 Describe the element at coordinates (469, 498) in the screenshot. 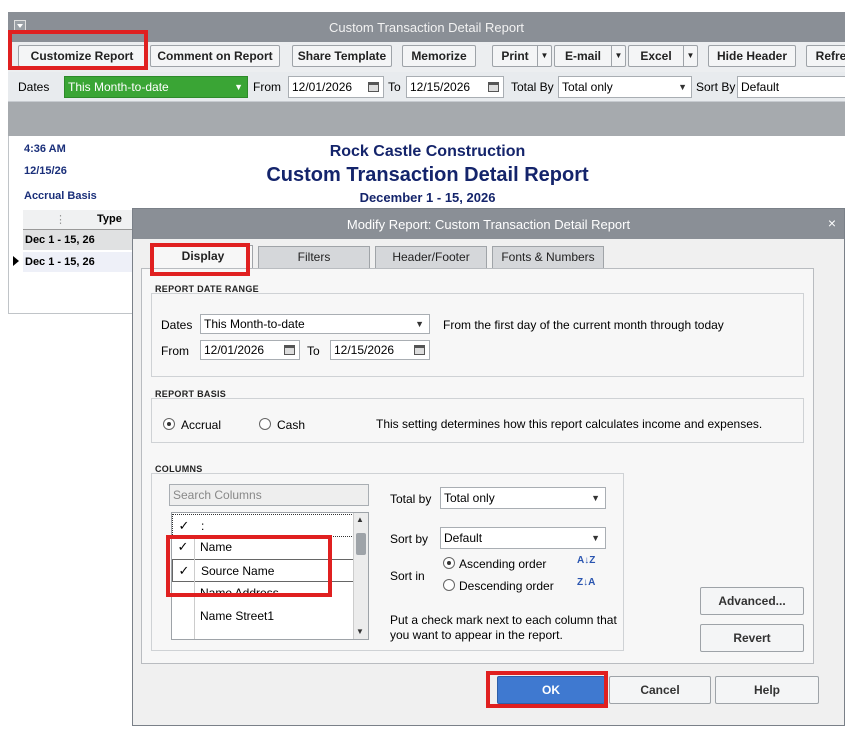

I see `dialog-total-by-value: Total only` at that location.